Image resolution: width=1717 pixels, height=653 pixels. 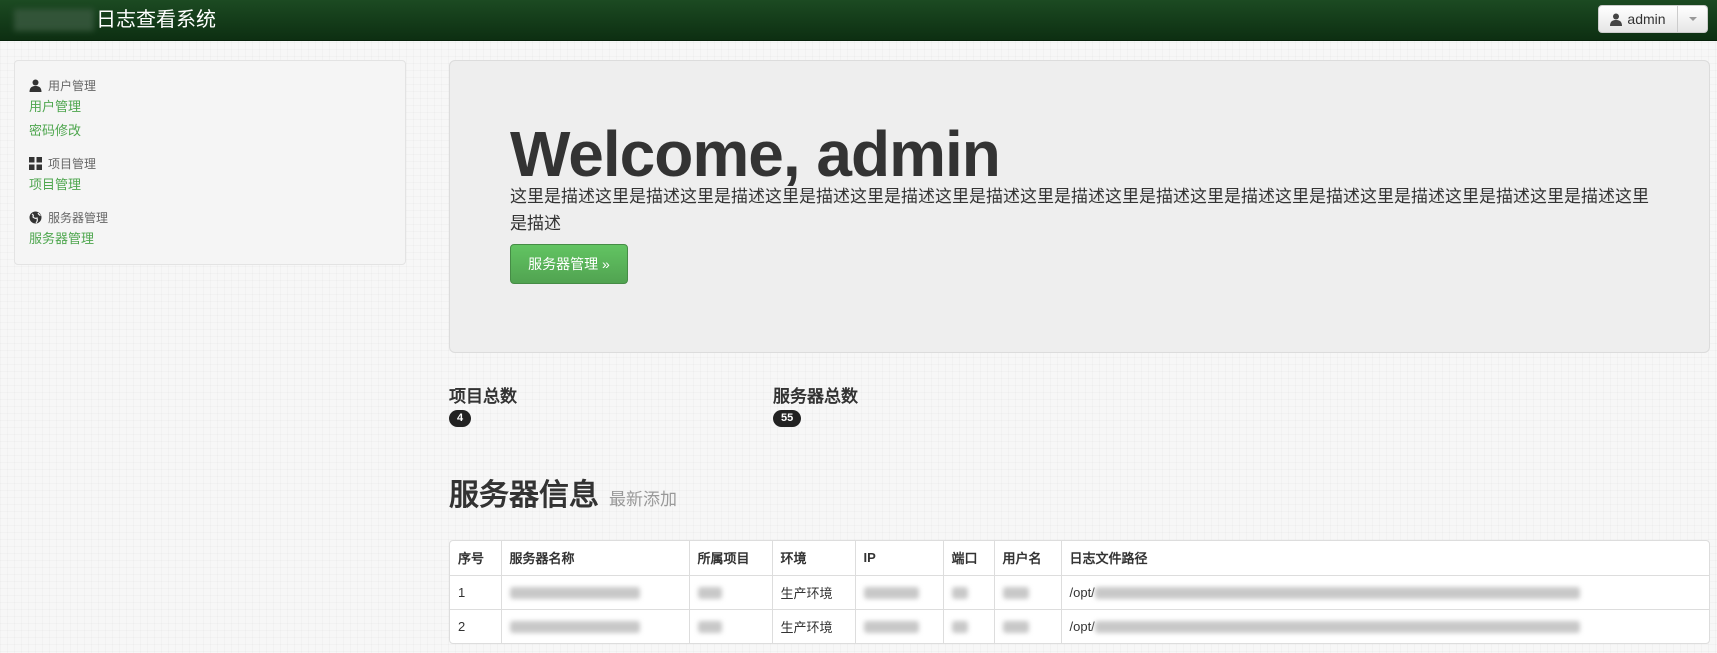 What do you see at coordinates (35, 217) in the screenshot?
I see `globe-icon` at bounding box center [35, 217].